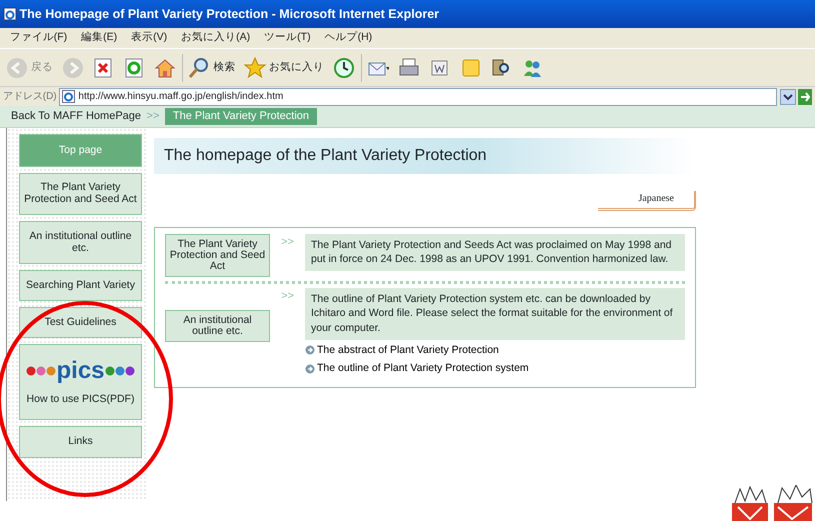 Image resolution: width=815 pixels, height=521 pixels. I want to click on menu-item: ファイル(F), so click(38, 38).